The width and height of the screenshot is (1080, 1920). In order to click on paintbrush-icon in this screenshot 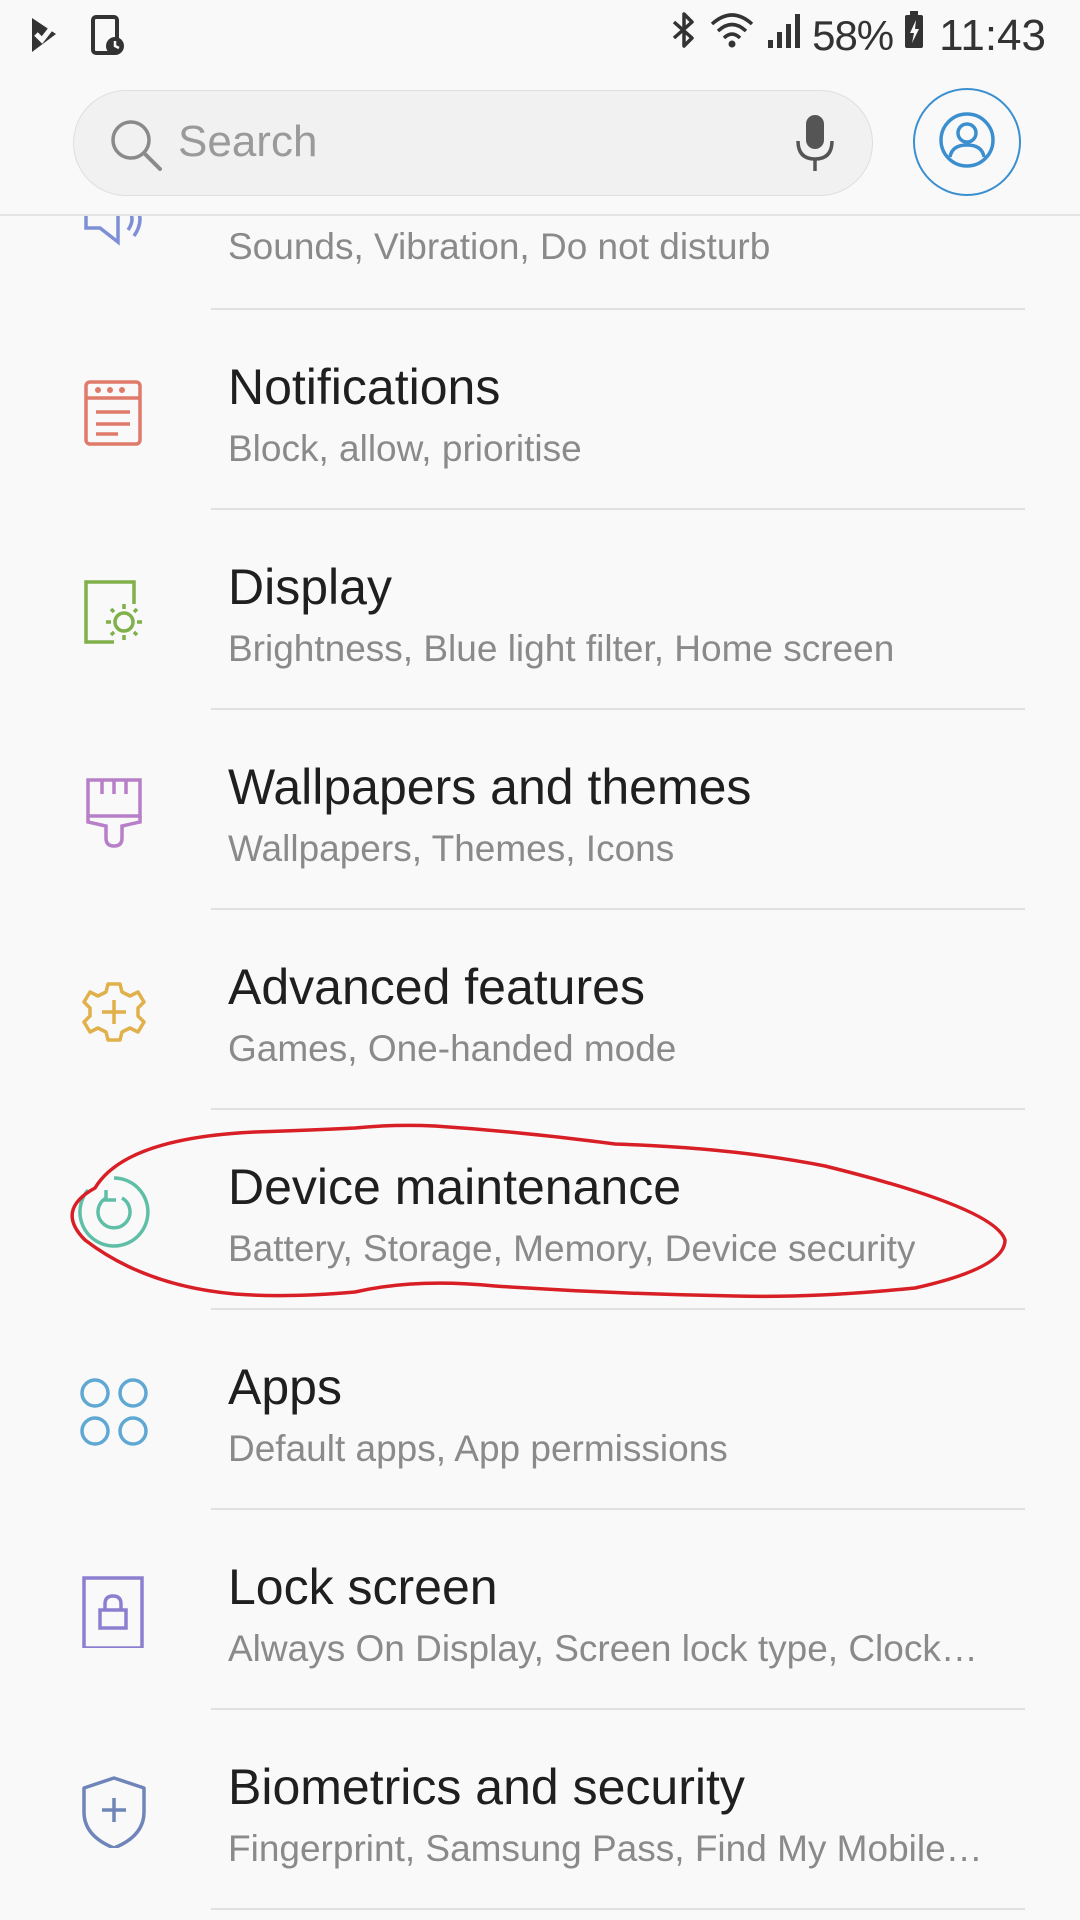, I will do `click(114, 812)`.